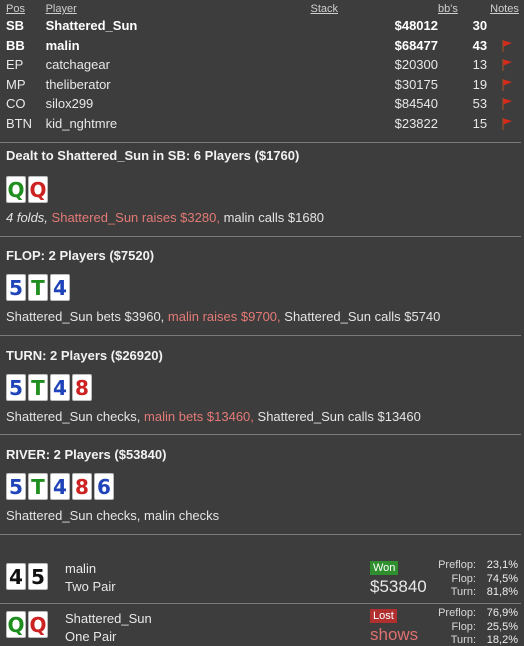 Image resolution: width=524 pixels, height=646 pixels. What do you see at coordinates (339, 416) in the screenshot?
I see `turn-action-3: Shattered_Sun calls $13460` at bounding box center [339, 416].